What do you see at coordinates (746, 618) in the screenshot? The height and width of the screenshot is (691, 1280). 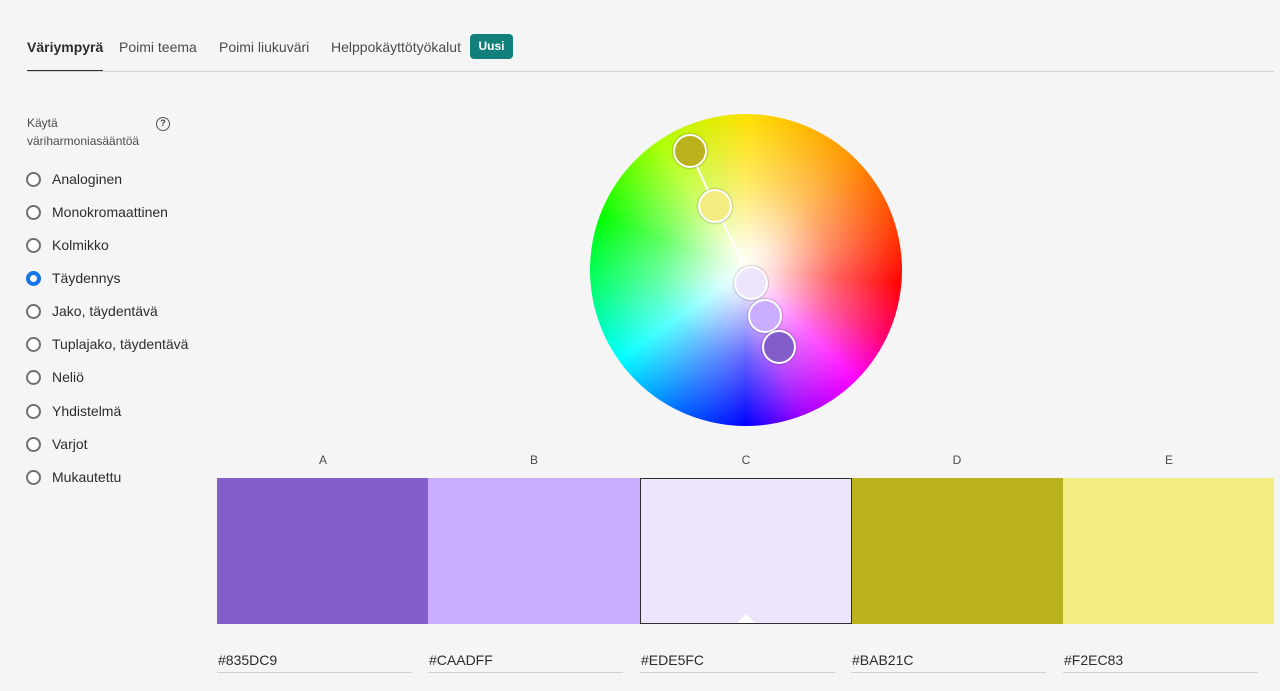 I see `selected-caret-icon` at bounding box center [746, 618].